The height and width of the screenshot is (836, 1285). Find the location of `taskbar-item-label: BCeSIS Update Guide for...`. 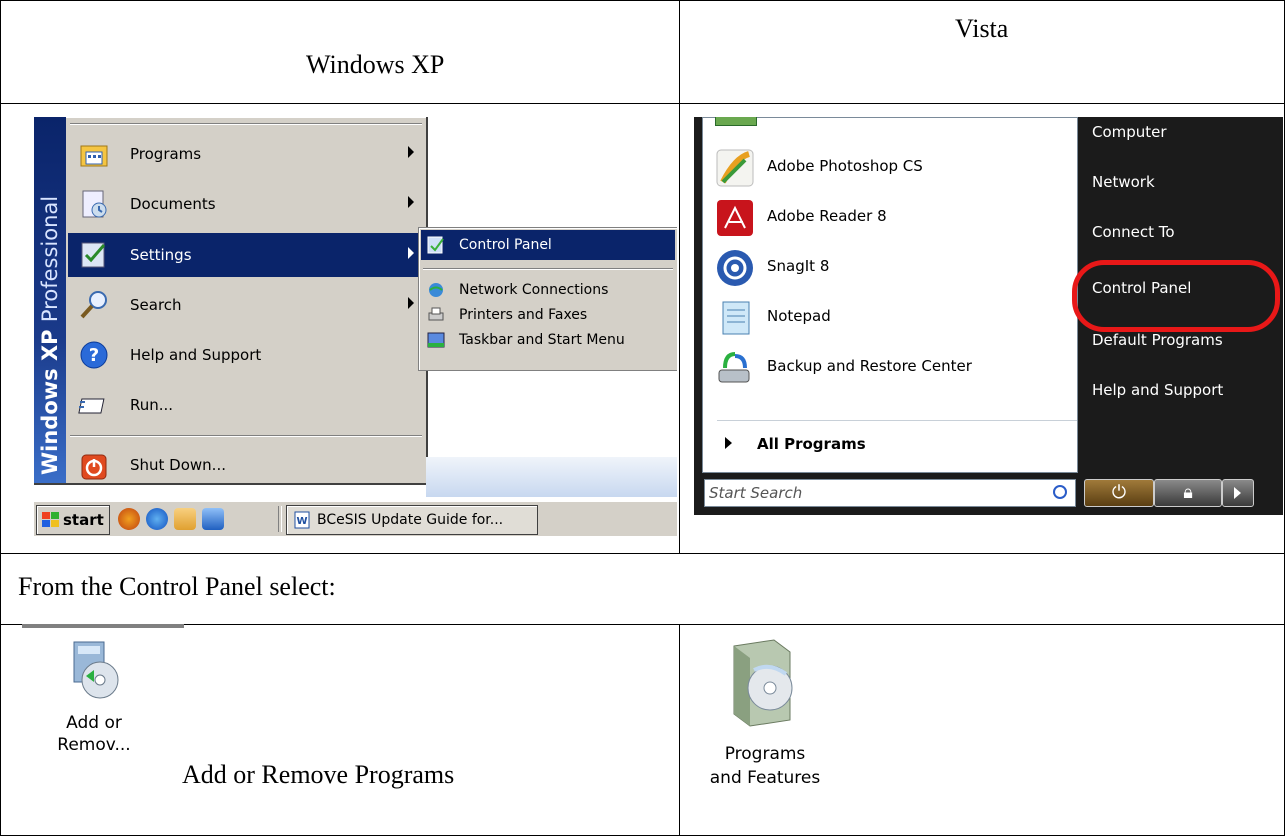

taskbar-item-label: BCeSIS Update Guide for... is located at coordinates (410, 520).